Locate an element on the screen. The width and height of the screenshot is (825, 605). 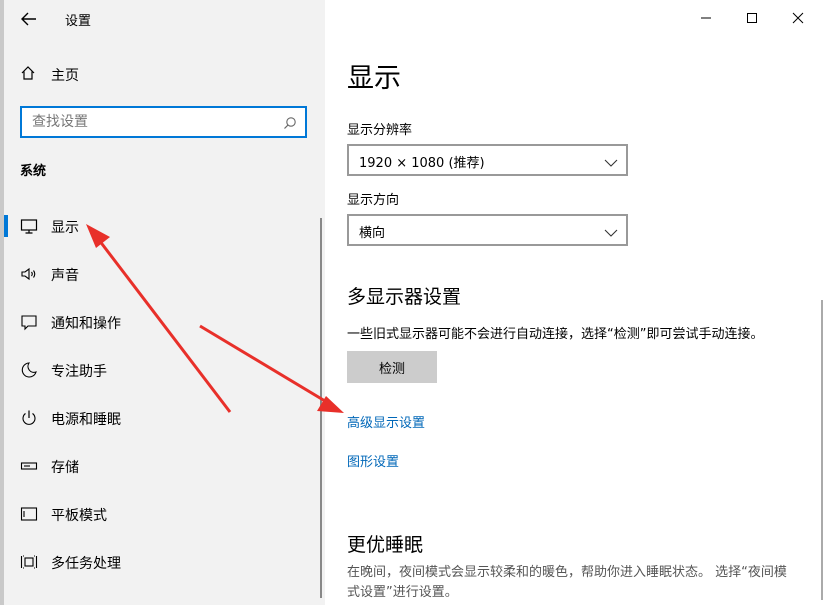
sidebar-item-label: 电源和睡眠 is located at coordinates (86, 420).